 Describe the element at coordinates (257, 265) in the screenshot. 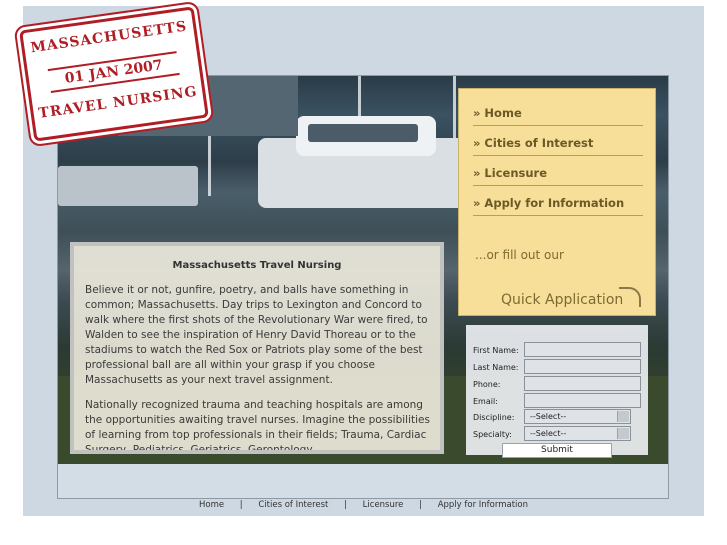

I see `content-title: Massachusetts Travel Nursing` at that location.